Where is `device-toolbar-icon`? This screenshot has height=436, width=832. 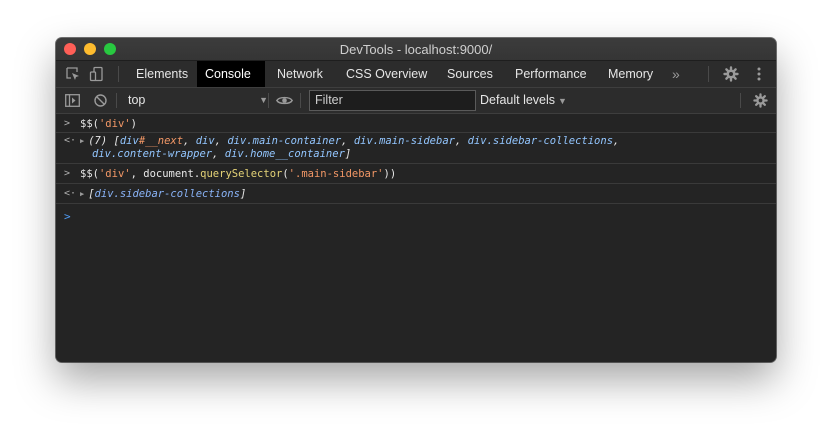
device-toolbar-icon is located at coordinates (97, 74).